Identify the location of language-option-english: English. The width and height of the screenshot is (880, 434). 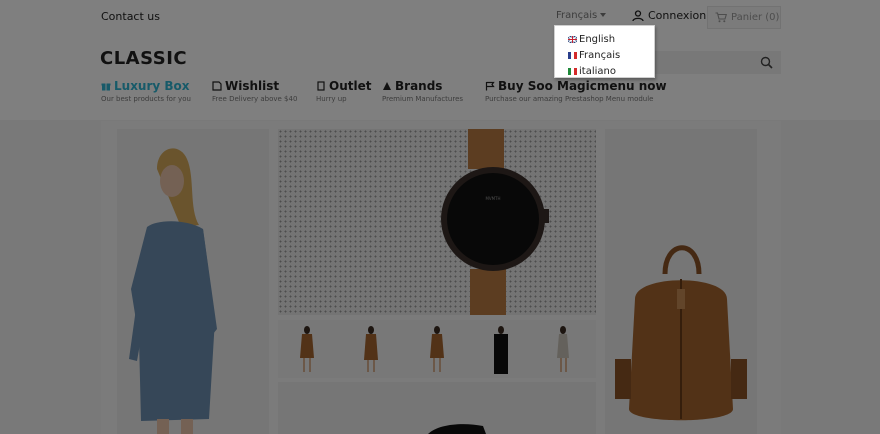
(604, 39).